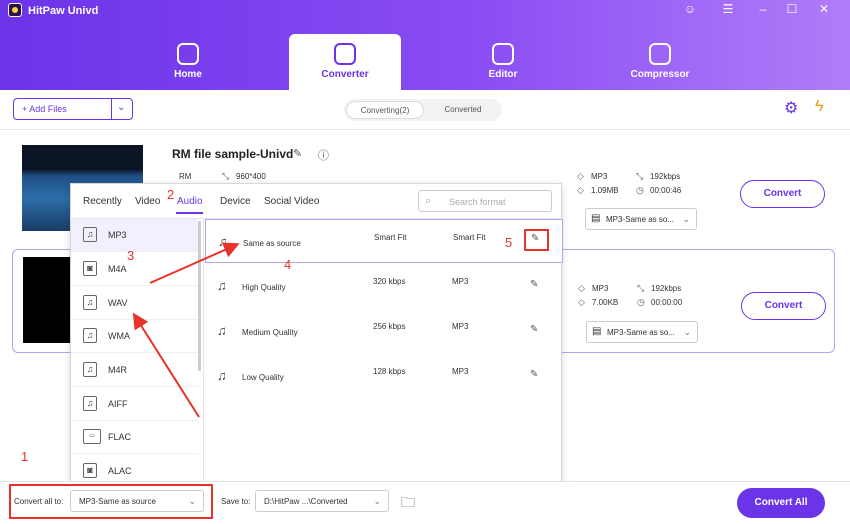 Image resolution: width=850 pixels, height=524 pixels. I want to click on bitrate: 192kbps, so click(666, 288).